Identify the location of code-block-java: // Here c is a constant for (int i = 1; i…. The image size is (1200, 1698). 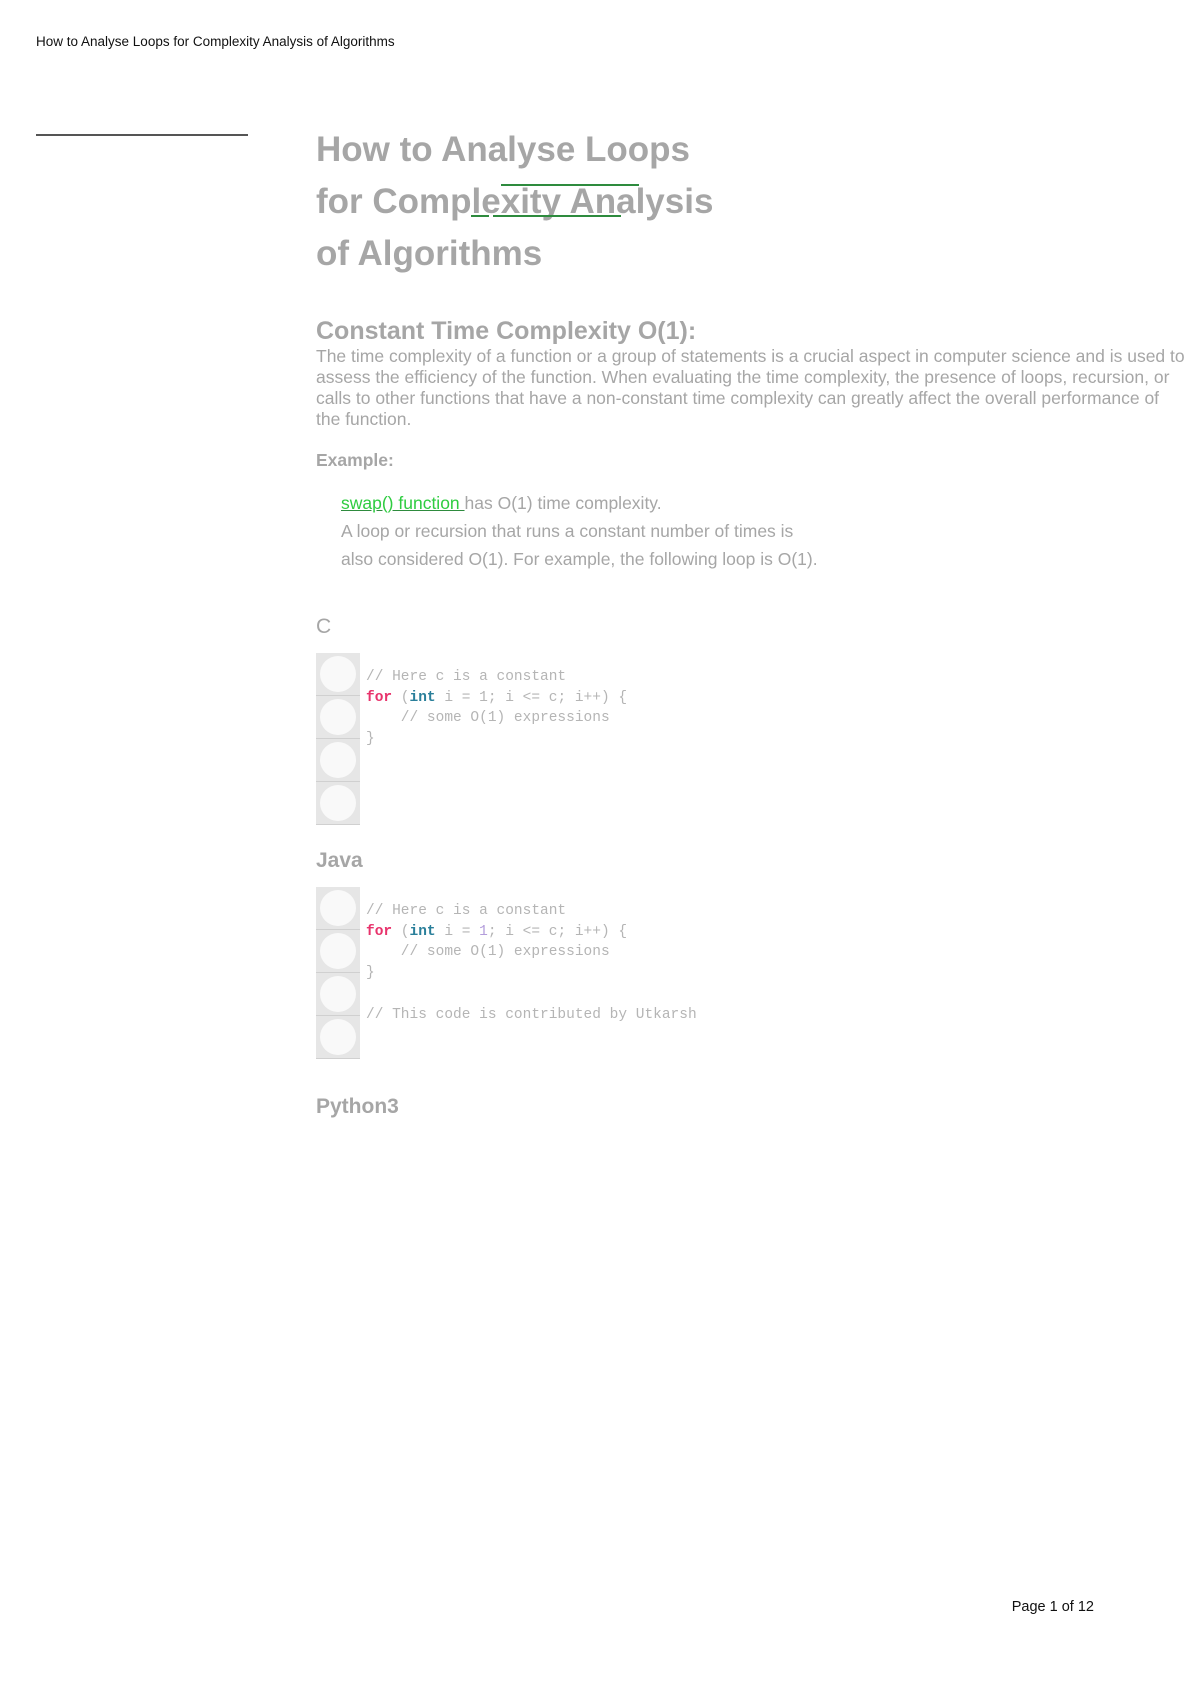
(751, 973).